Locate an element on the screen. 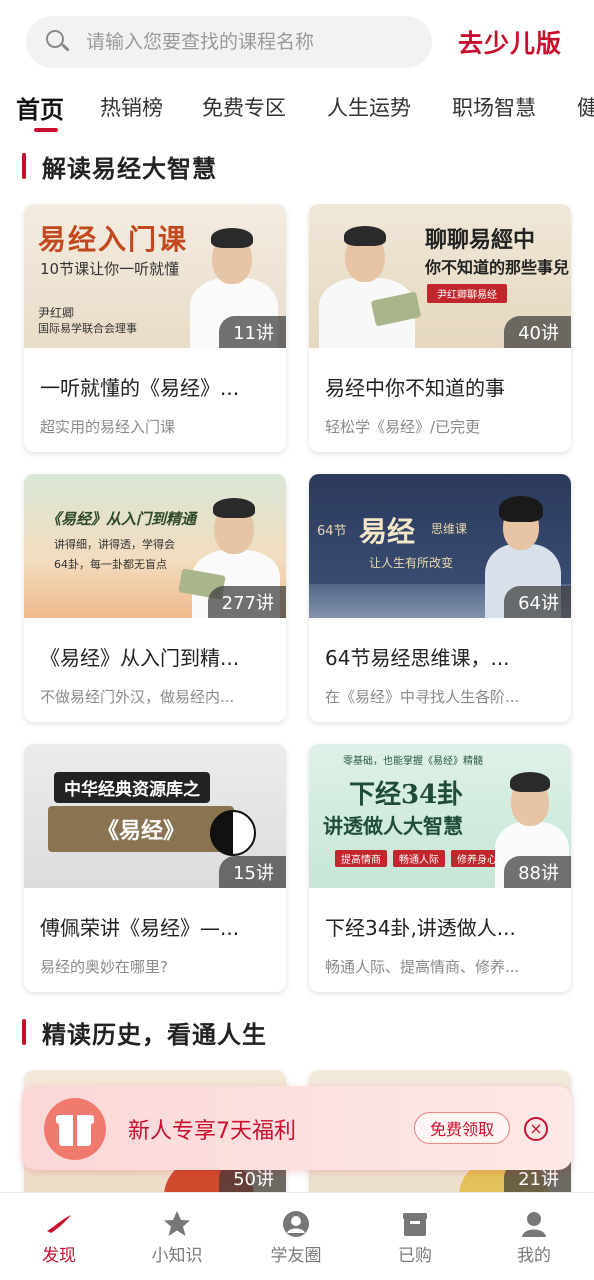 This screenshot has width=594, height=1280. thumbnail-title: 聊聊易經中 is located at coordinates (480, 240).